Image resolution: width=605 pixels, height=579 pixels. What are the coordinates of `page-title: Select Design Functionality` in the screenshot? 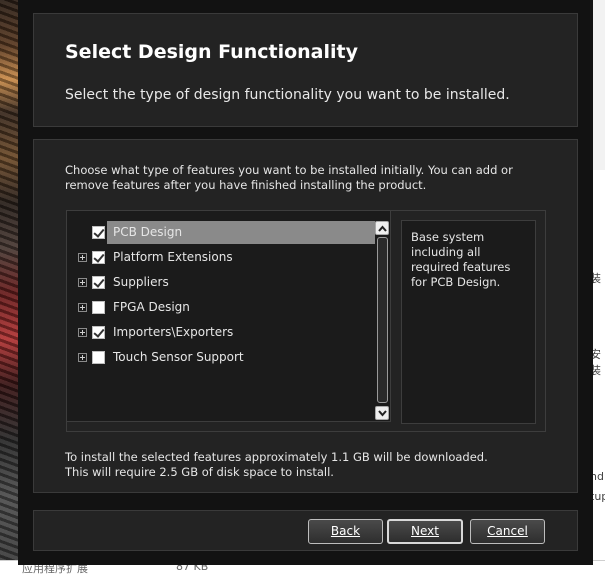 It's located at (211, 52).